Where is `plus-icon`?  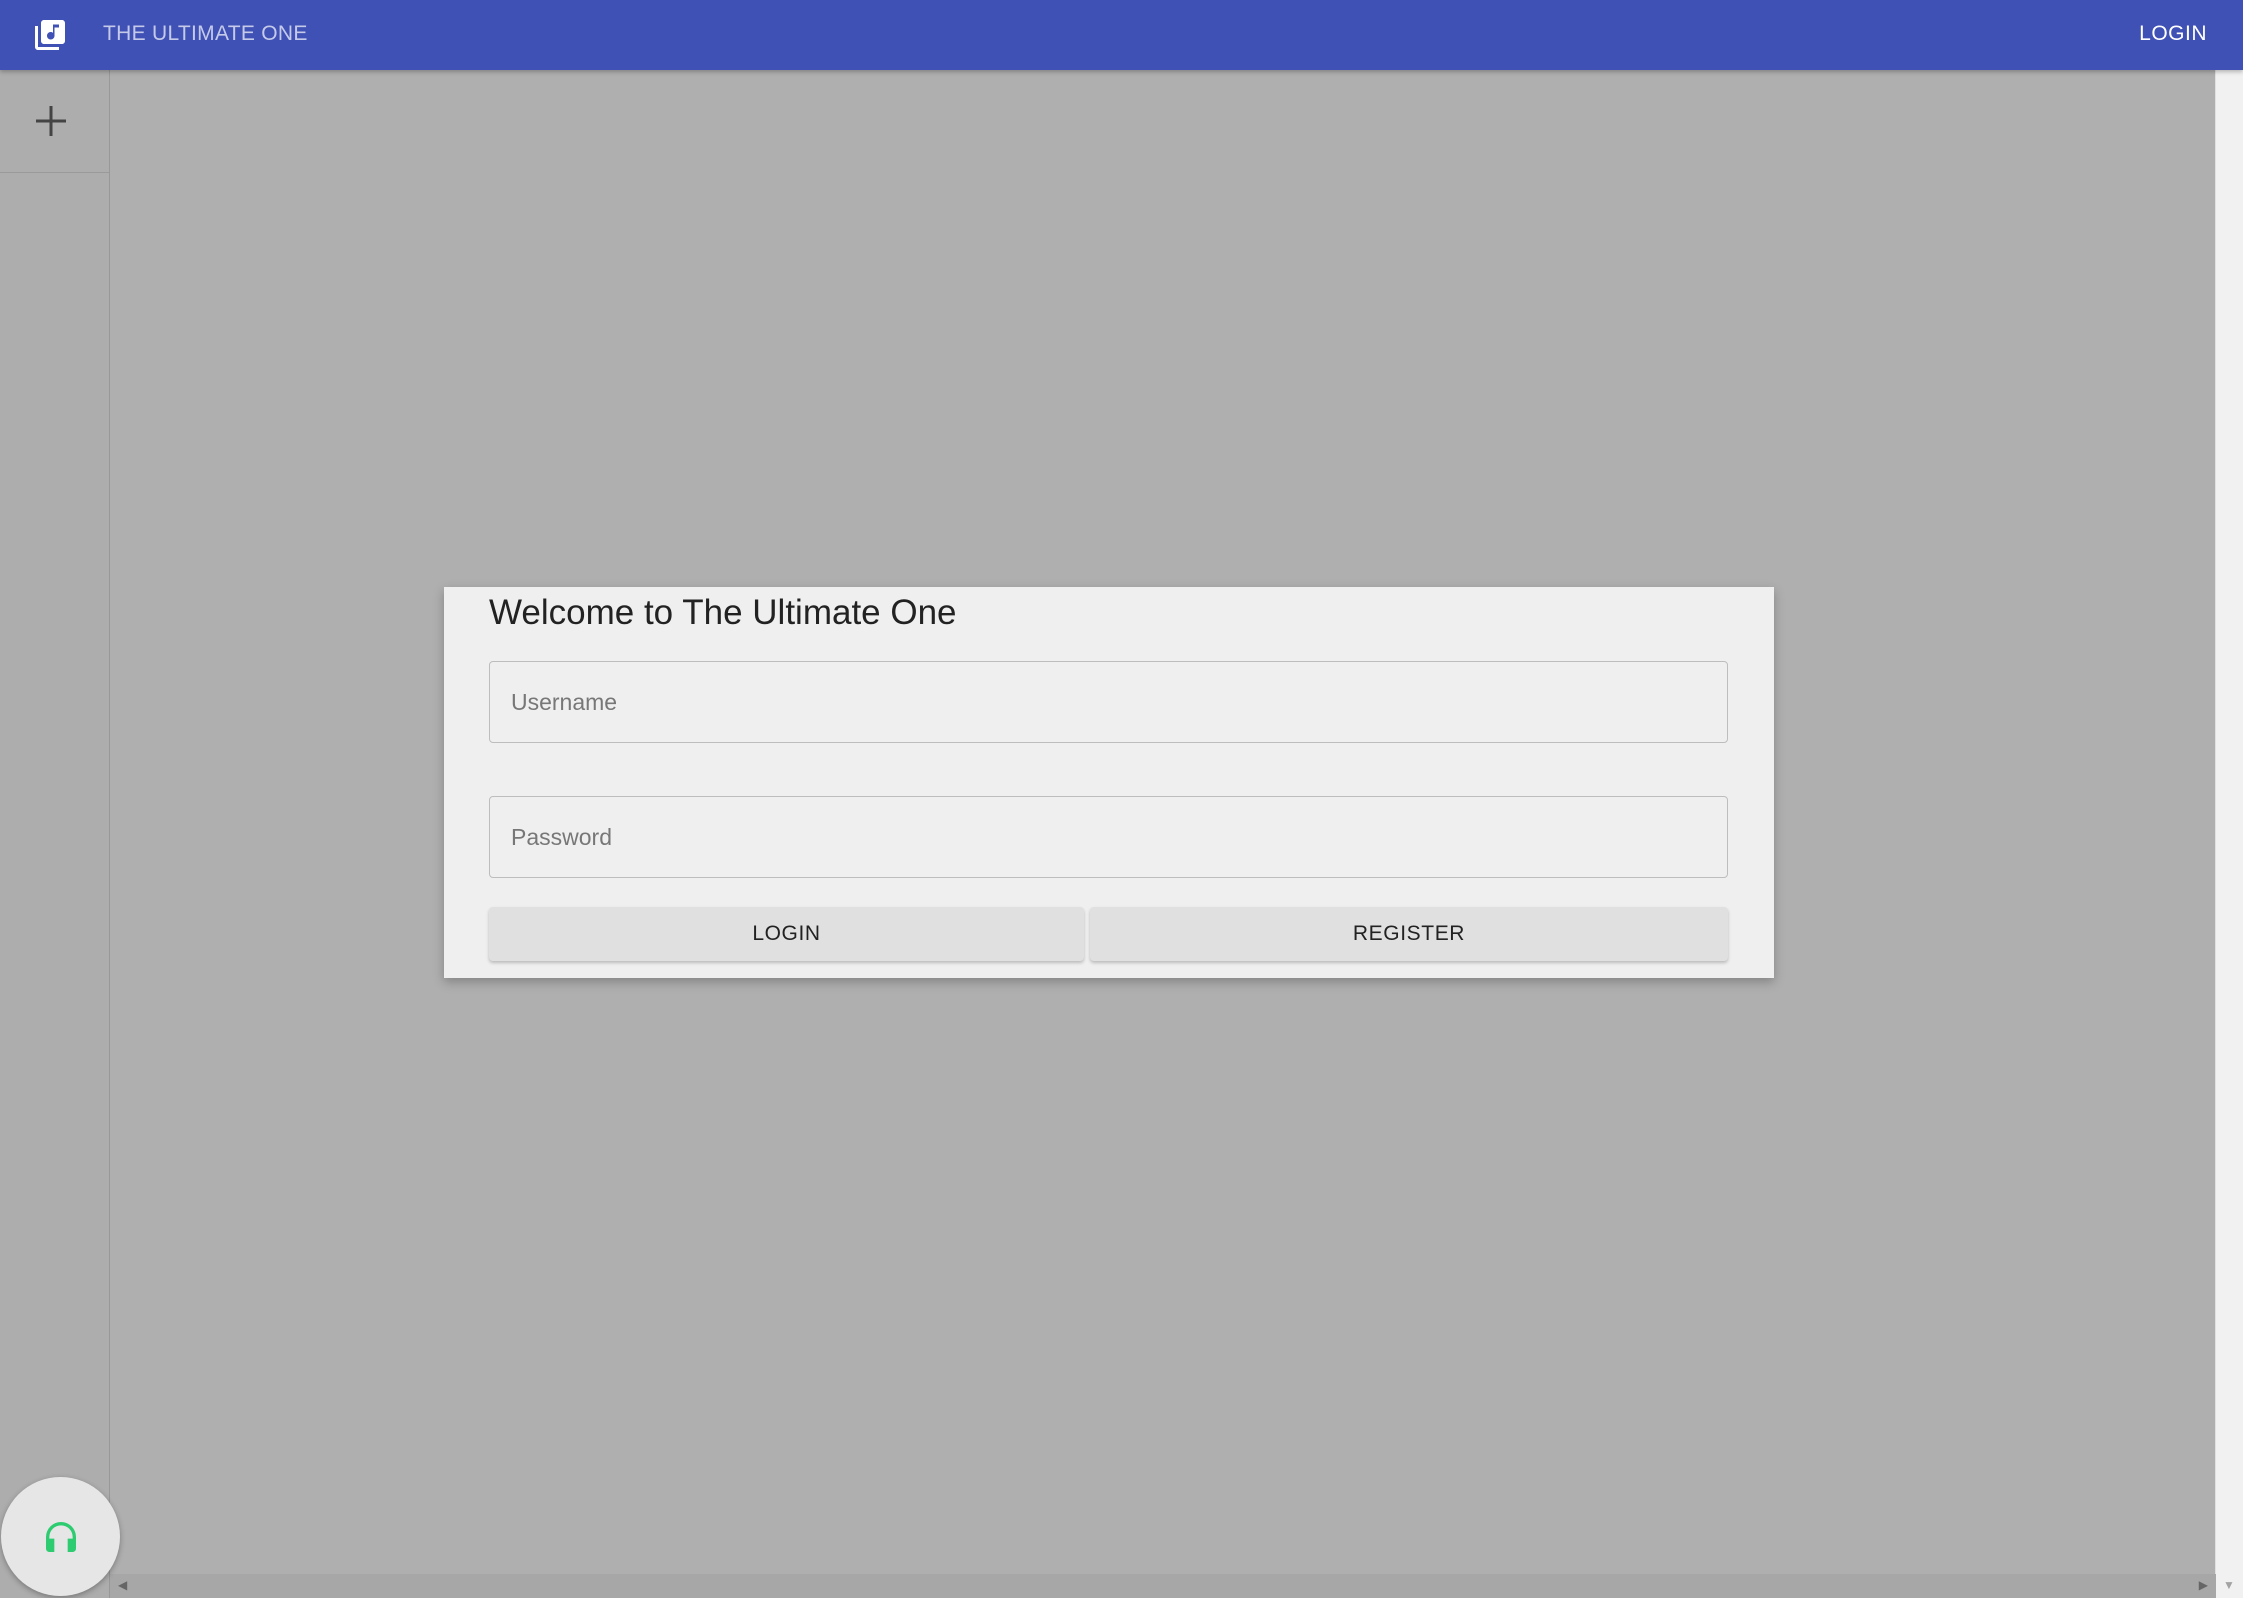 plus-icon is located at coordinates (51, 121).